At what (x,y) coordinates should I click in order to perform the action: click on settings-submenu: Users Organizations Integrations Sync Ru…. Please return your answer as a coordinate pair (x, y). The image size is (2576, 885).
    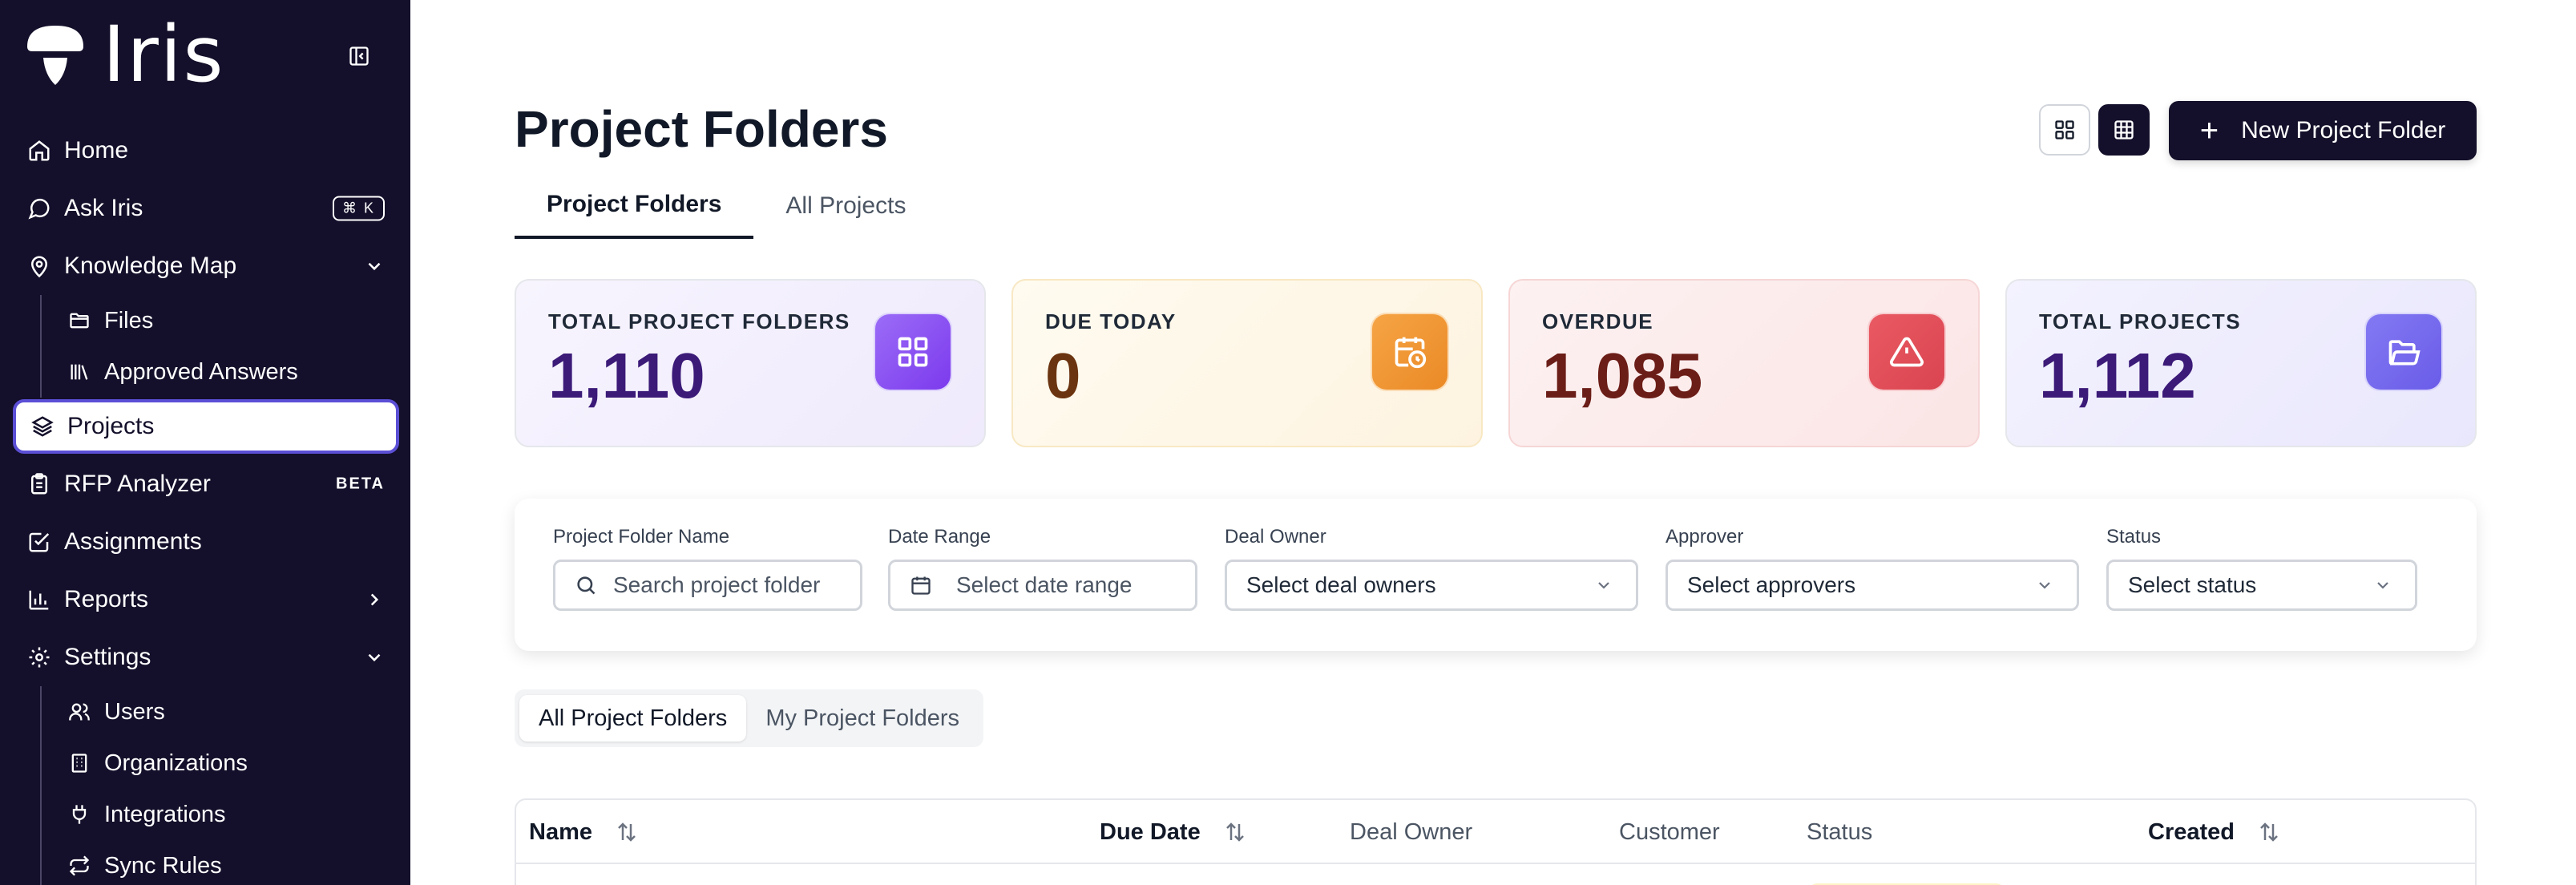
    Looking at the image, I should click on (220, 785).